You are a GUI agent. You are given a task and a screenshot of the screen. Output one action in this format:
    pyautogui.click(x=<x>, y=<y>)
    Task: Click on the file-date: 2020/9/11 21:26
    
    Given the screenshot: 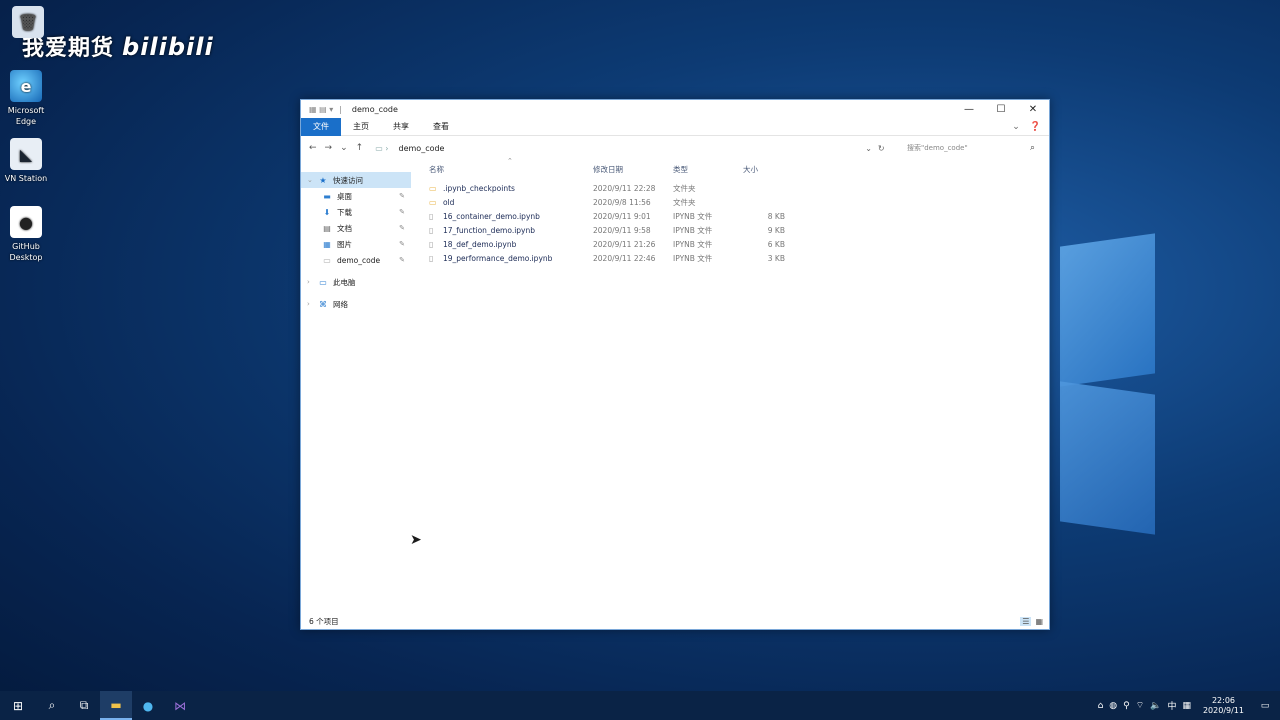 What is the action you would take?
    pyautogui.click(x=624, y=244)
    